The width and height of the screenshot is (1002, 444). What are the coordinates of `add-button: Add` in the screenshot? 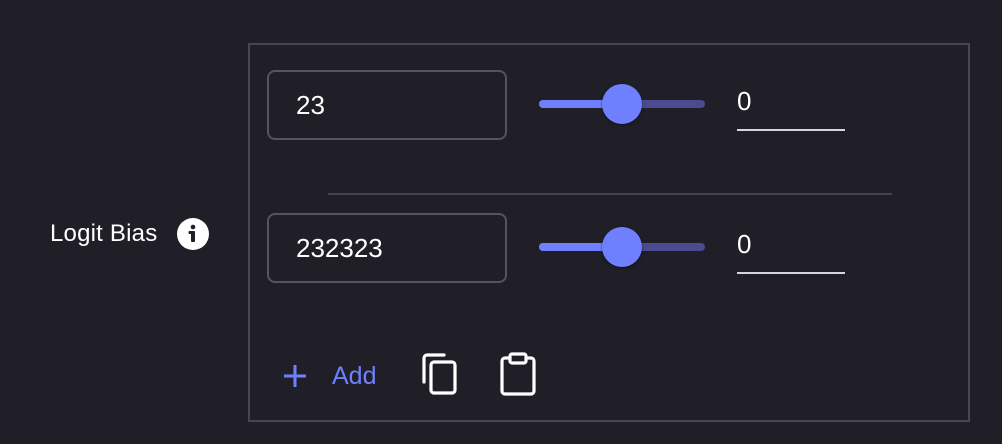 It's located at (328, 376).